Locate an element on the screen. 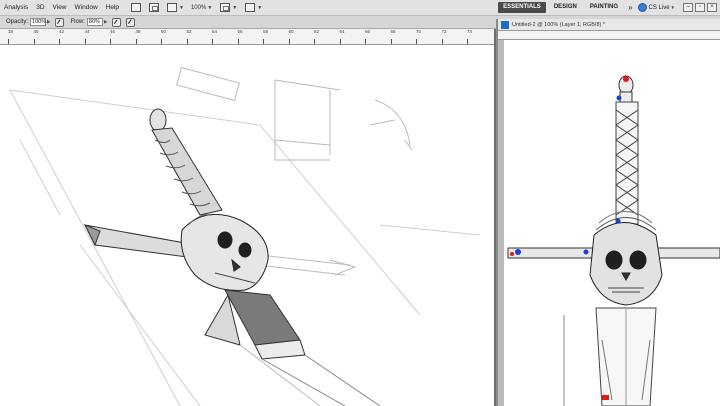 The height and width of the screenshot is (406, 720). arrange-documents-icon is located at coordinates (225, 7).